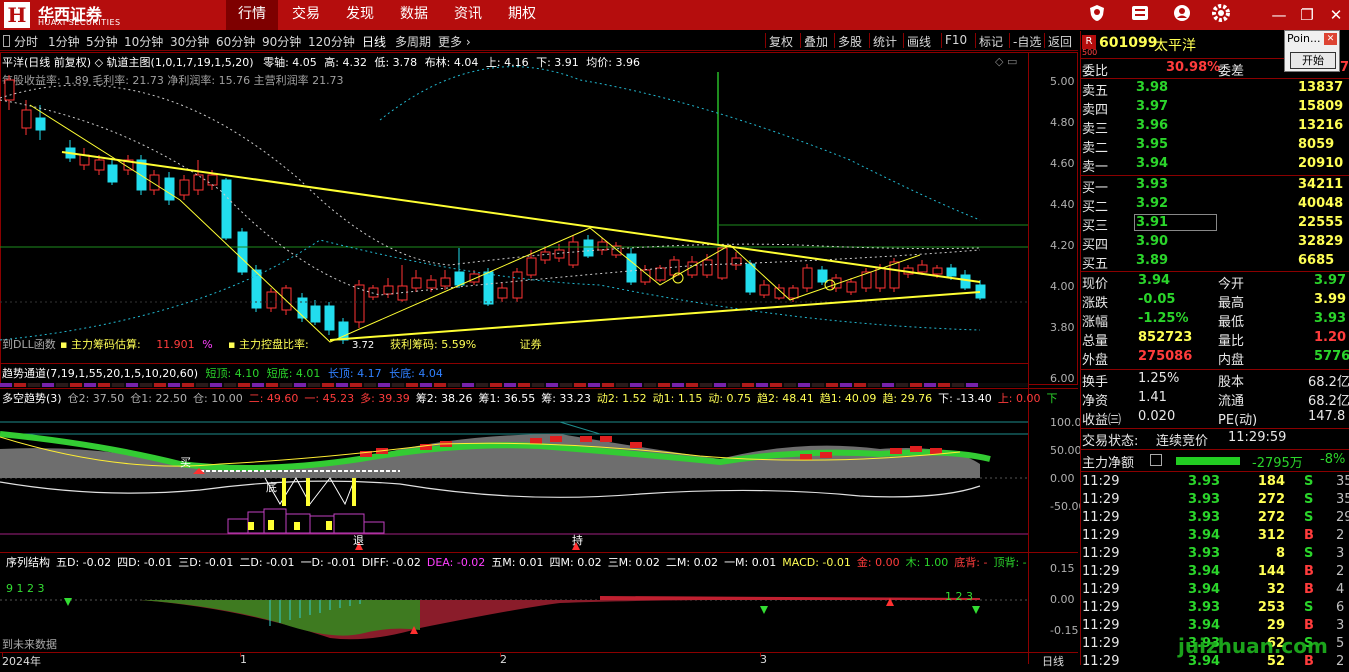 The image size is (1349, 672). Describe the element at coordinates (919, 41) in the screenshot. I see `toolbar-right-4: 画线` at that location.